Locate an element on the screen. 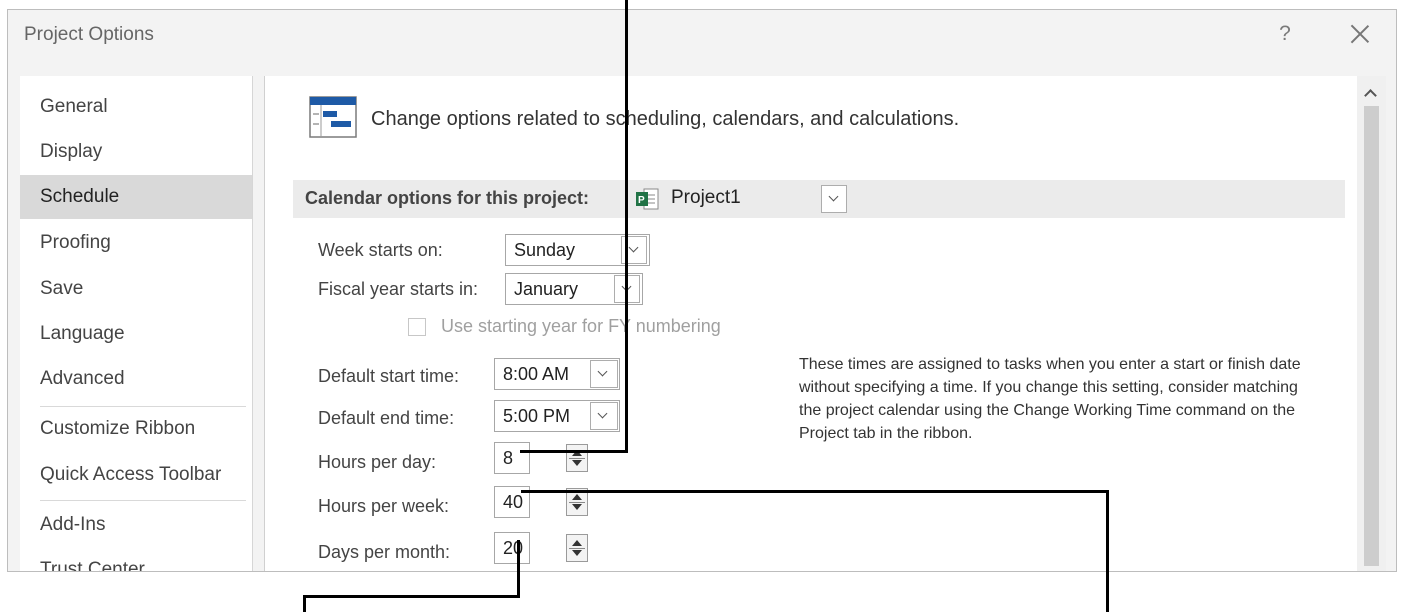 Image resolution: width=1407 pixels, height=612 pixels. sidebar-item-customize-ribbon: Customize Ribbon is located at coordinates (136, 429).